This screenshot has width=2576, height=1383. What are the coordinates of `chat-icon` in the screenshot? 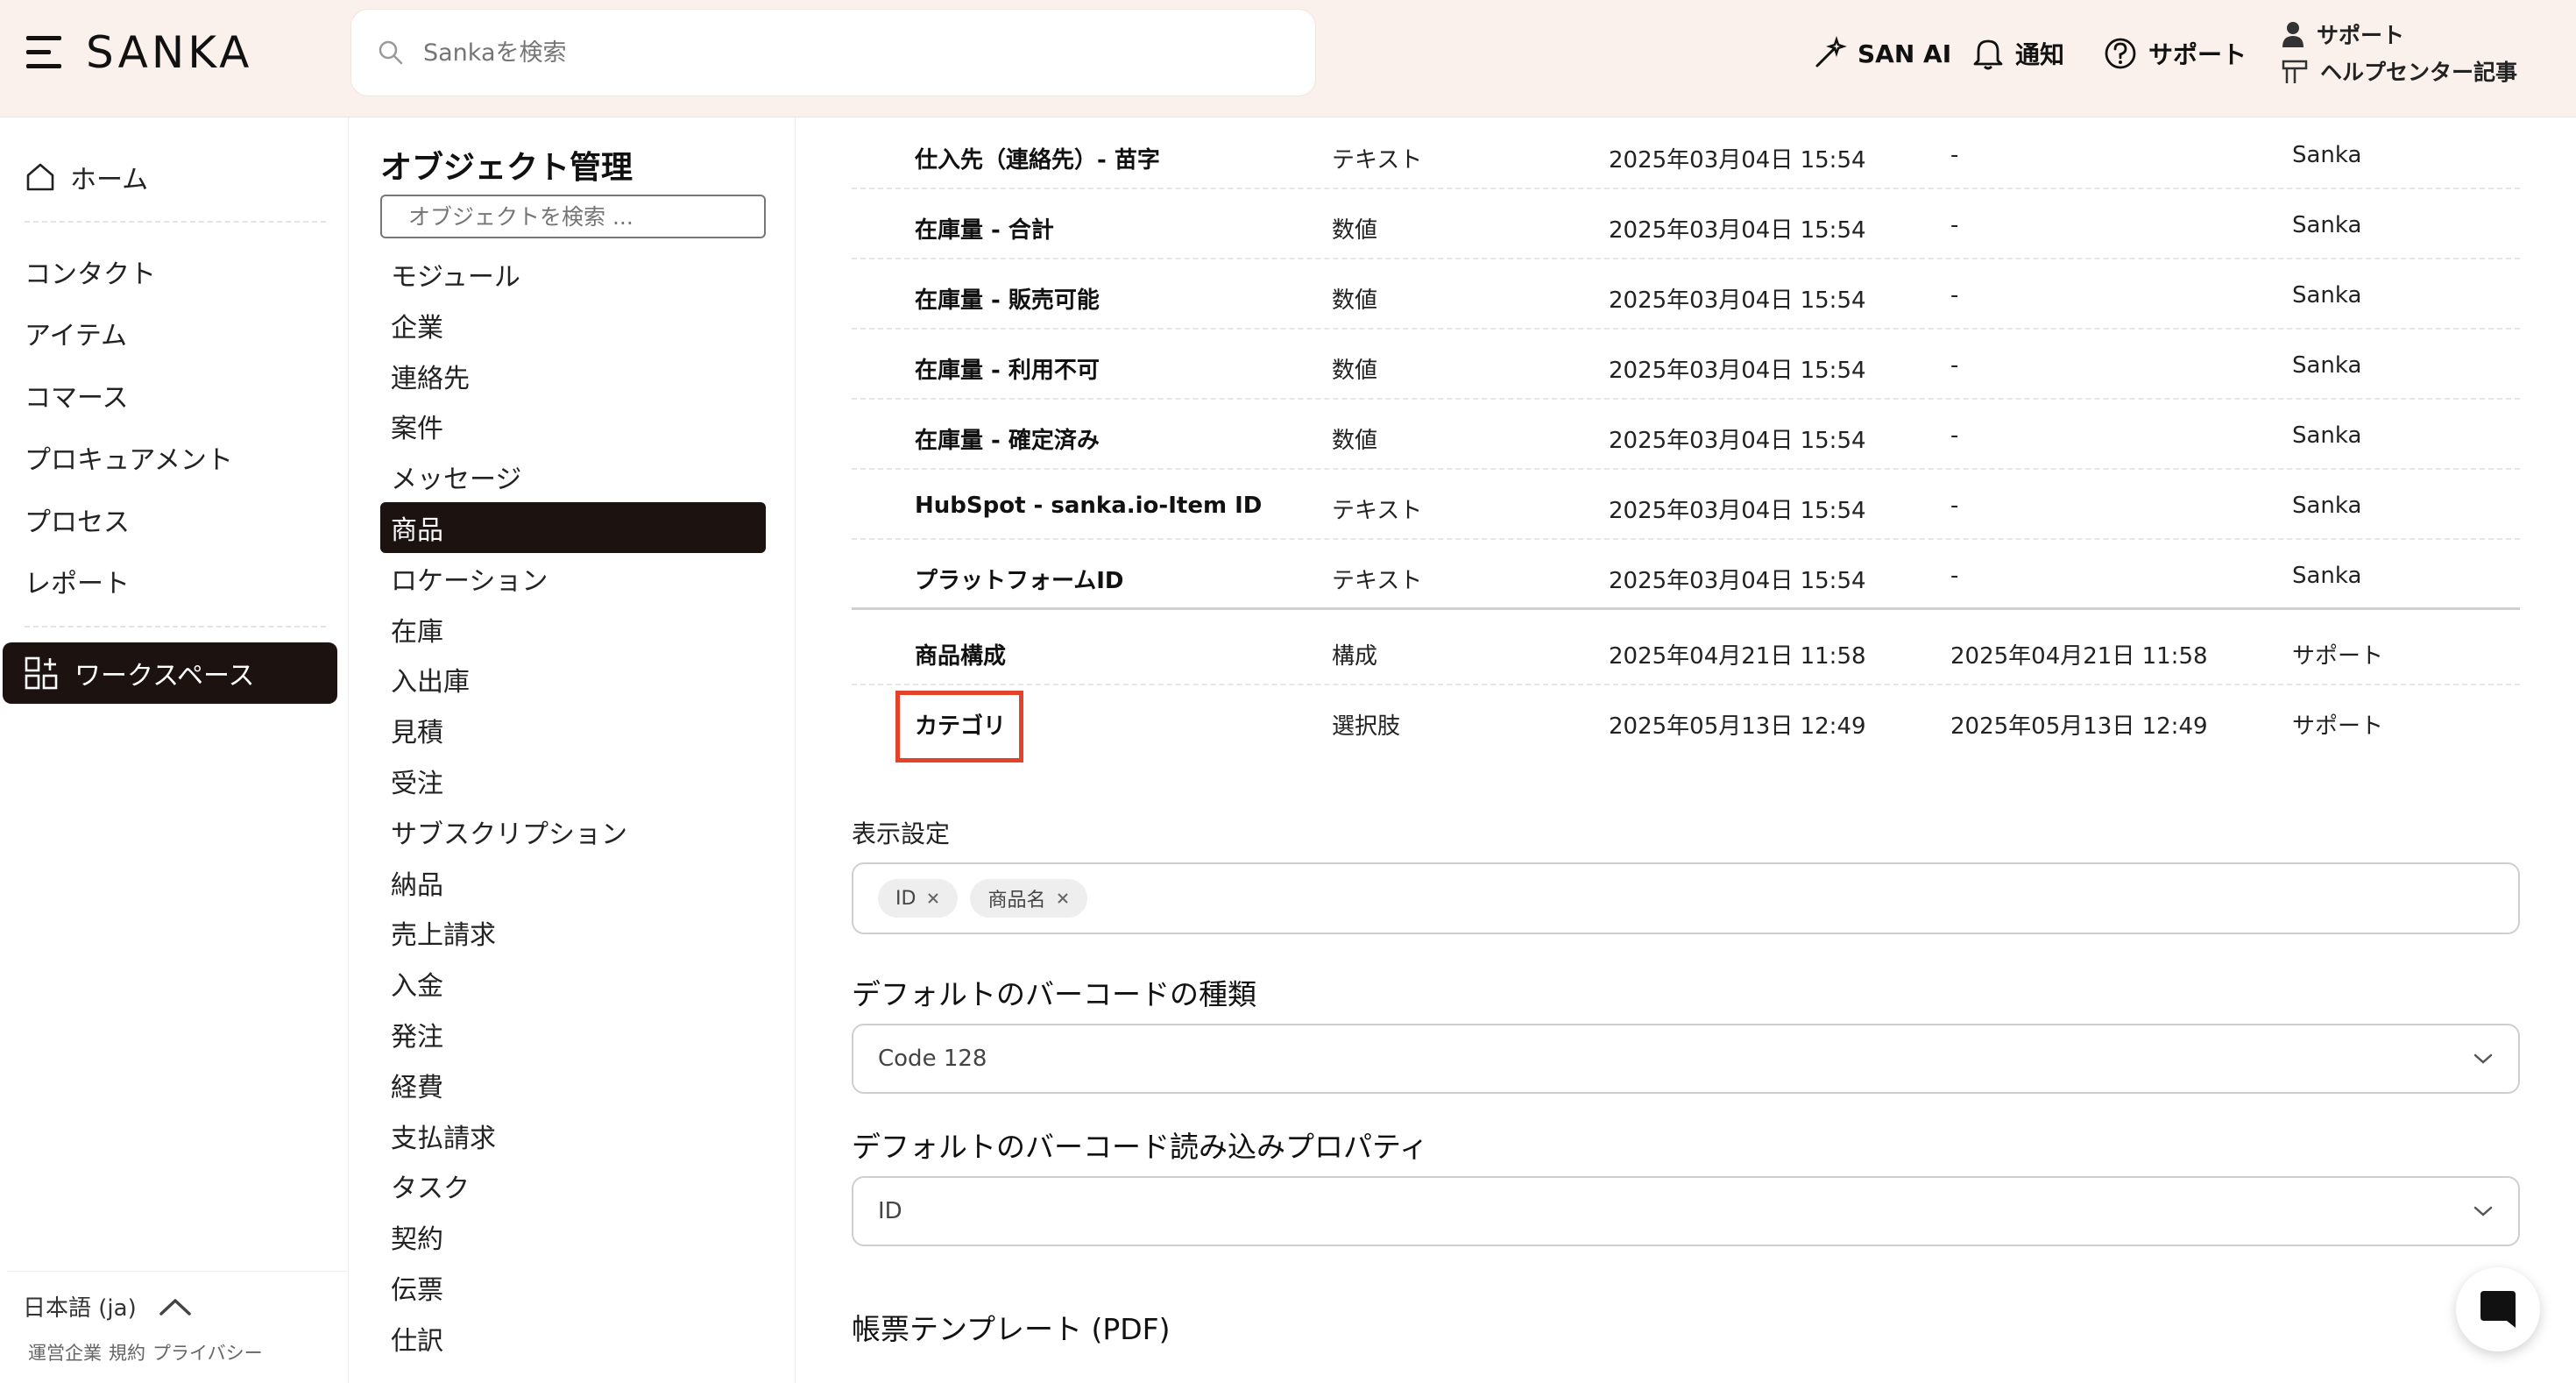 It's located at (2498, 1309).